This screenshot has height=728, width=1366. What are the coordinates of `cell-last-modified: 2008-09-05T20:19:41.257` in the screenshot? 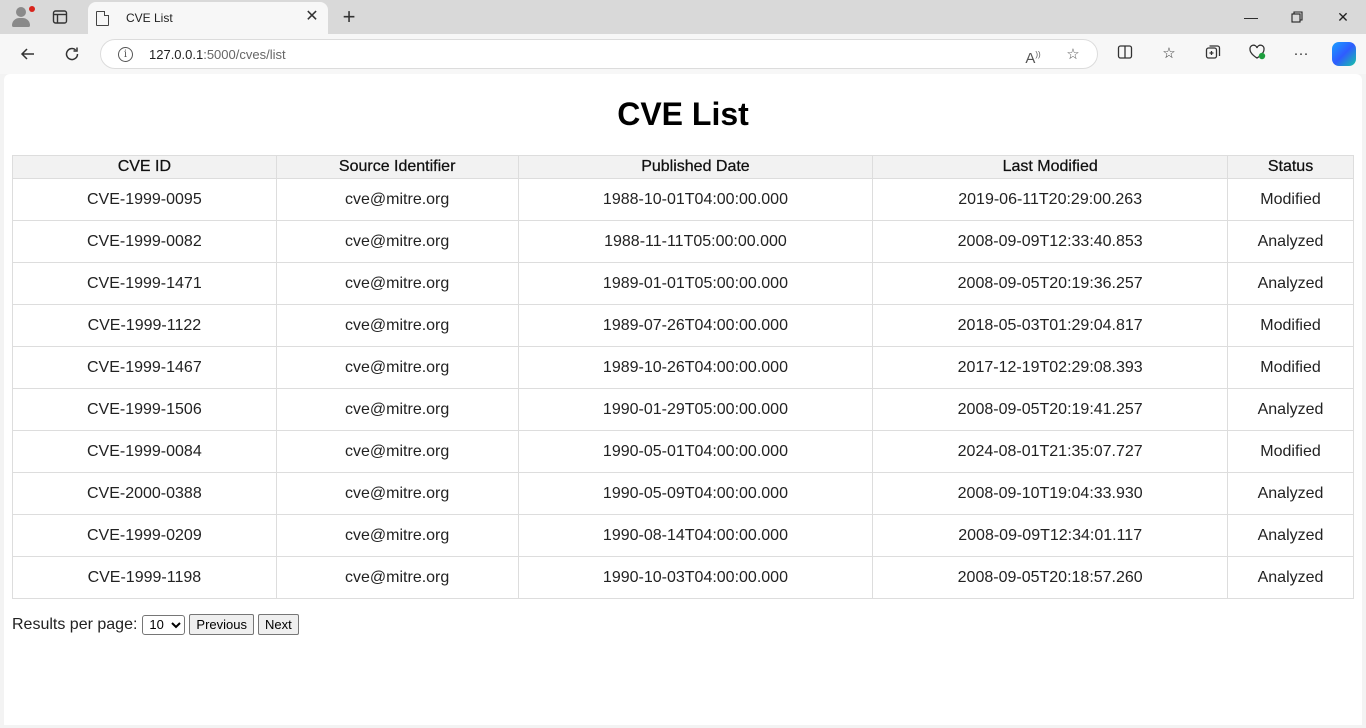 It's located at (1050, 409).